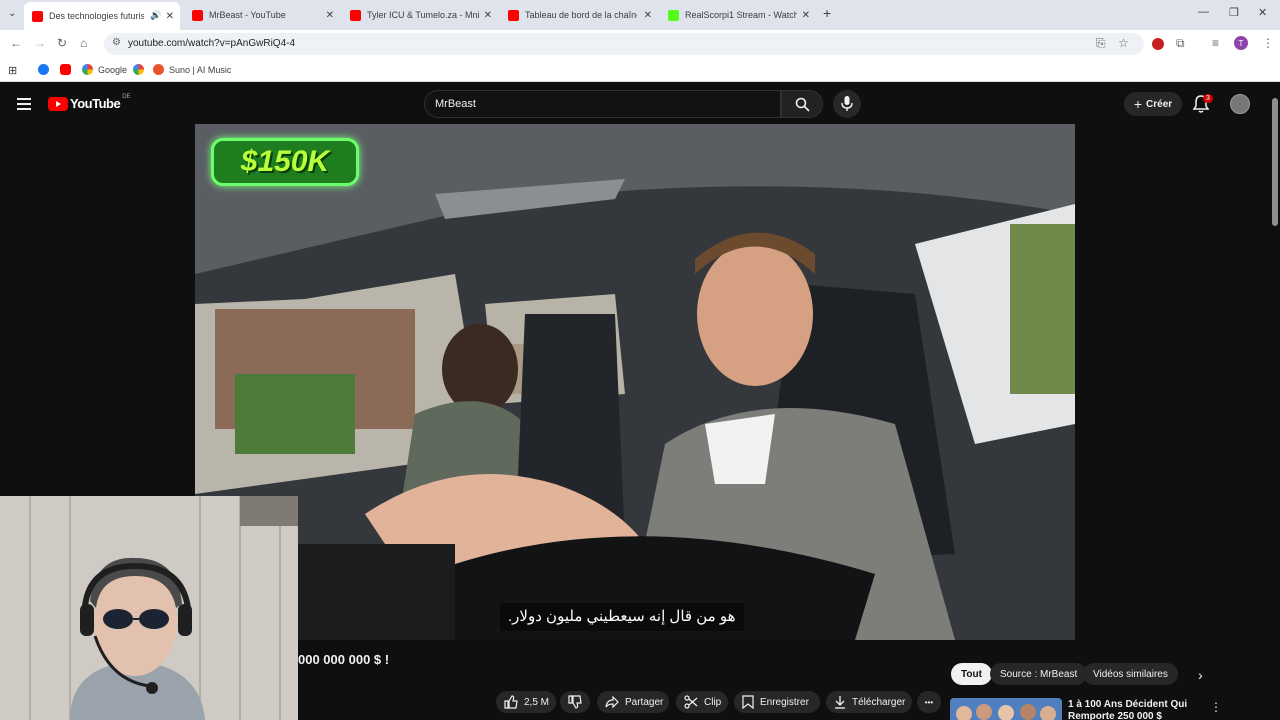 The height and width of the screenshot is (720, 1280). I want to click on bookmark-icon, so click(748, 702).